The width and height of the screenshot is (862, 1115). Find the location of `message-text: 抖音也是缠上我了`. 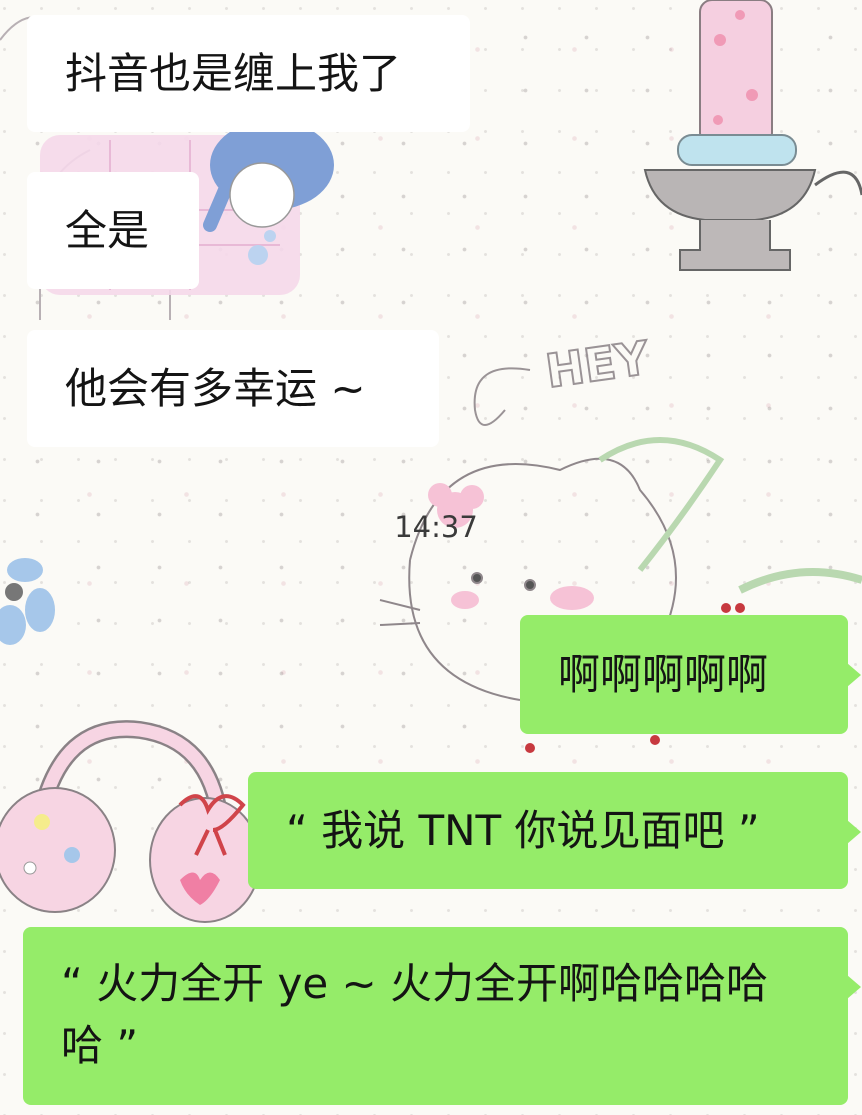

message-text: 抖音也是缠上我了 is located at coordinates (233, 73).